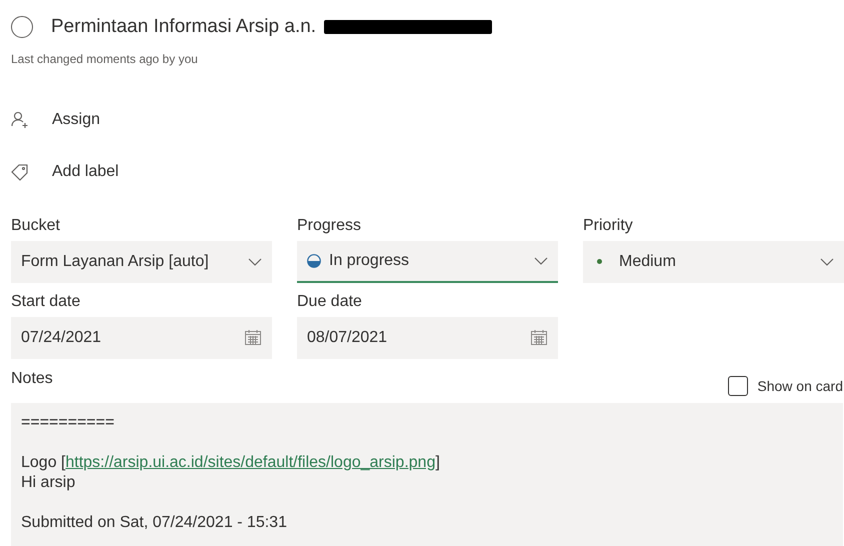 This screenshot has height=546, width=844. I want to click on checkbox, so click(738, 386).